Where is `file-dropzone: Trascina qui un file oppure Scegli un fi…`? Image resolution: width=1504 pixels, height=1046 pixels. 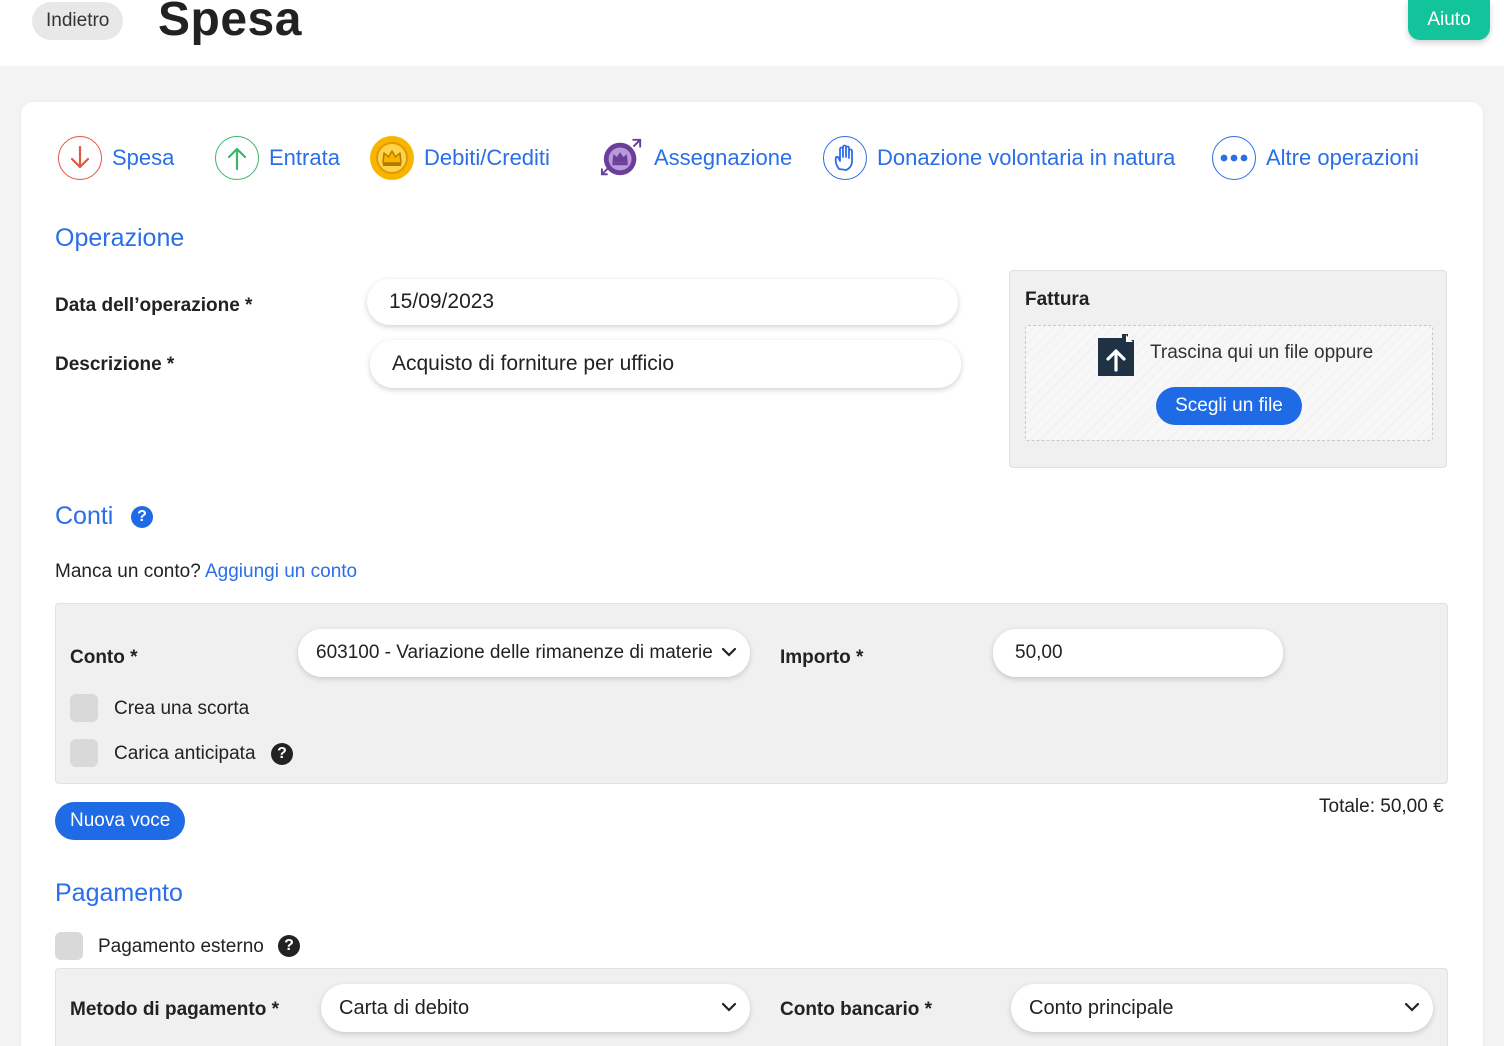
file-dropzone: Trascina qui un file oppure Scegli un fi… is located at coordinates (1229, 383).